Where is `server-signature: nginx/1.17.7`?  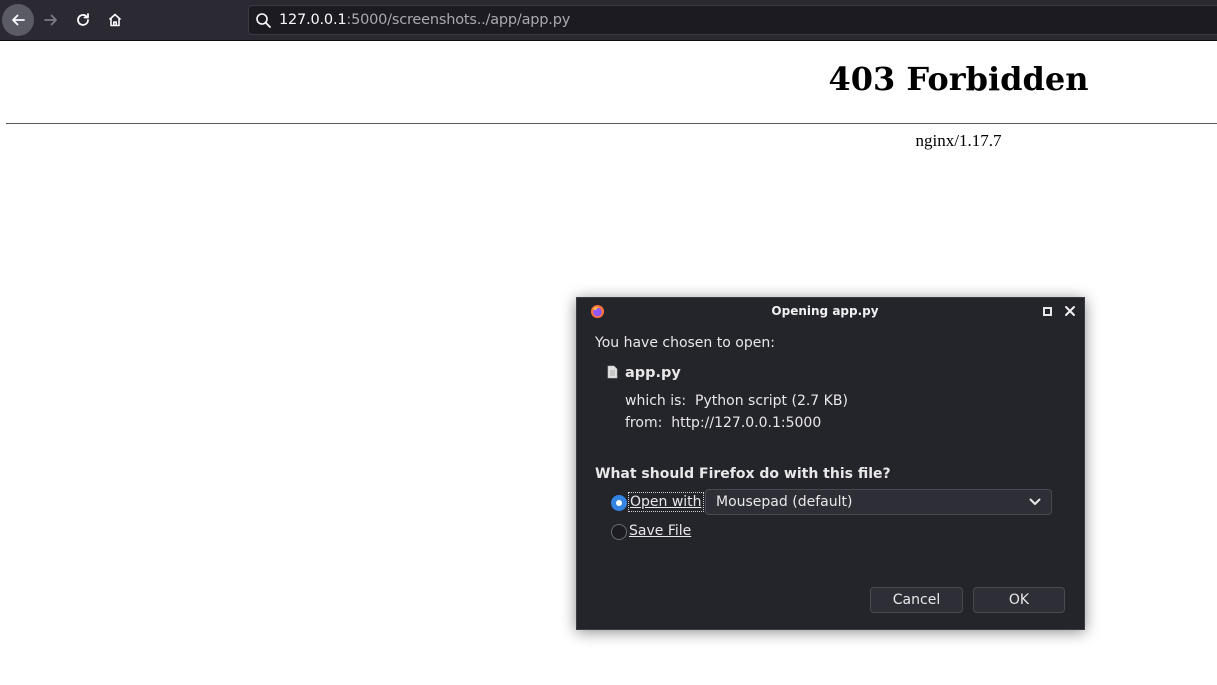 server-signature: nginx/1.17.7 is located at coordinates (958, 140).